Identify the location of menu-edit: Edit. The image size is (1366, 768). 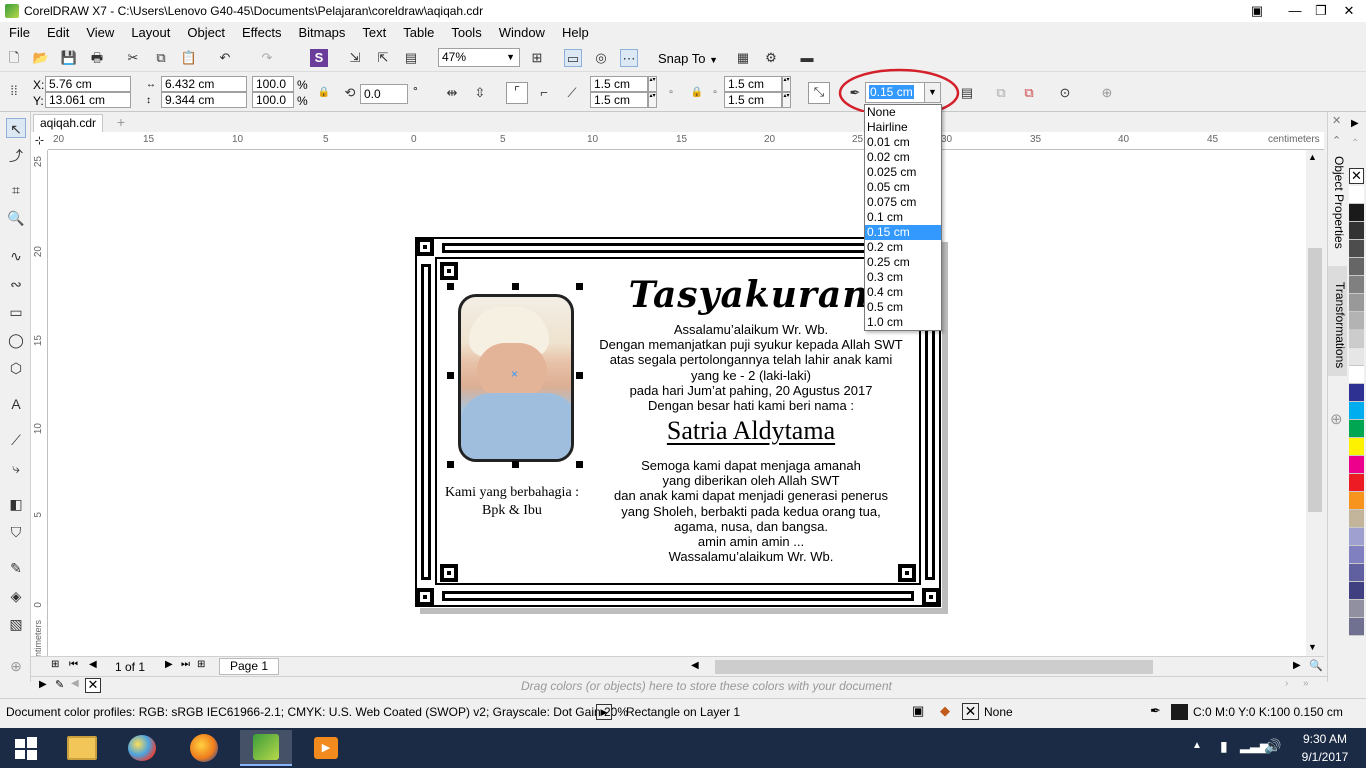
(57, 32).